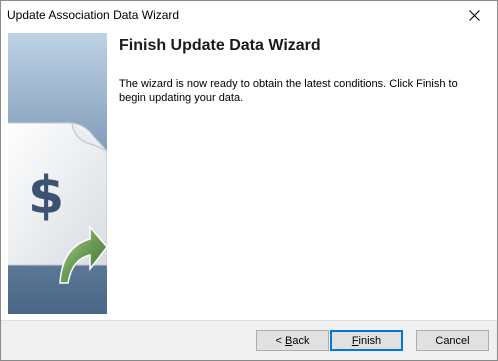 This screenshot has width=498, height=361. I want to click on dollar-sign-icon: $, so click(46, 196).